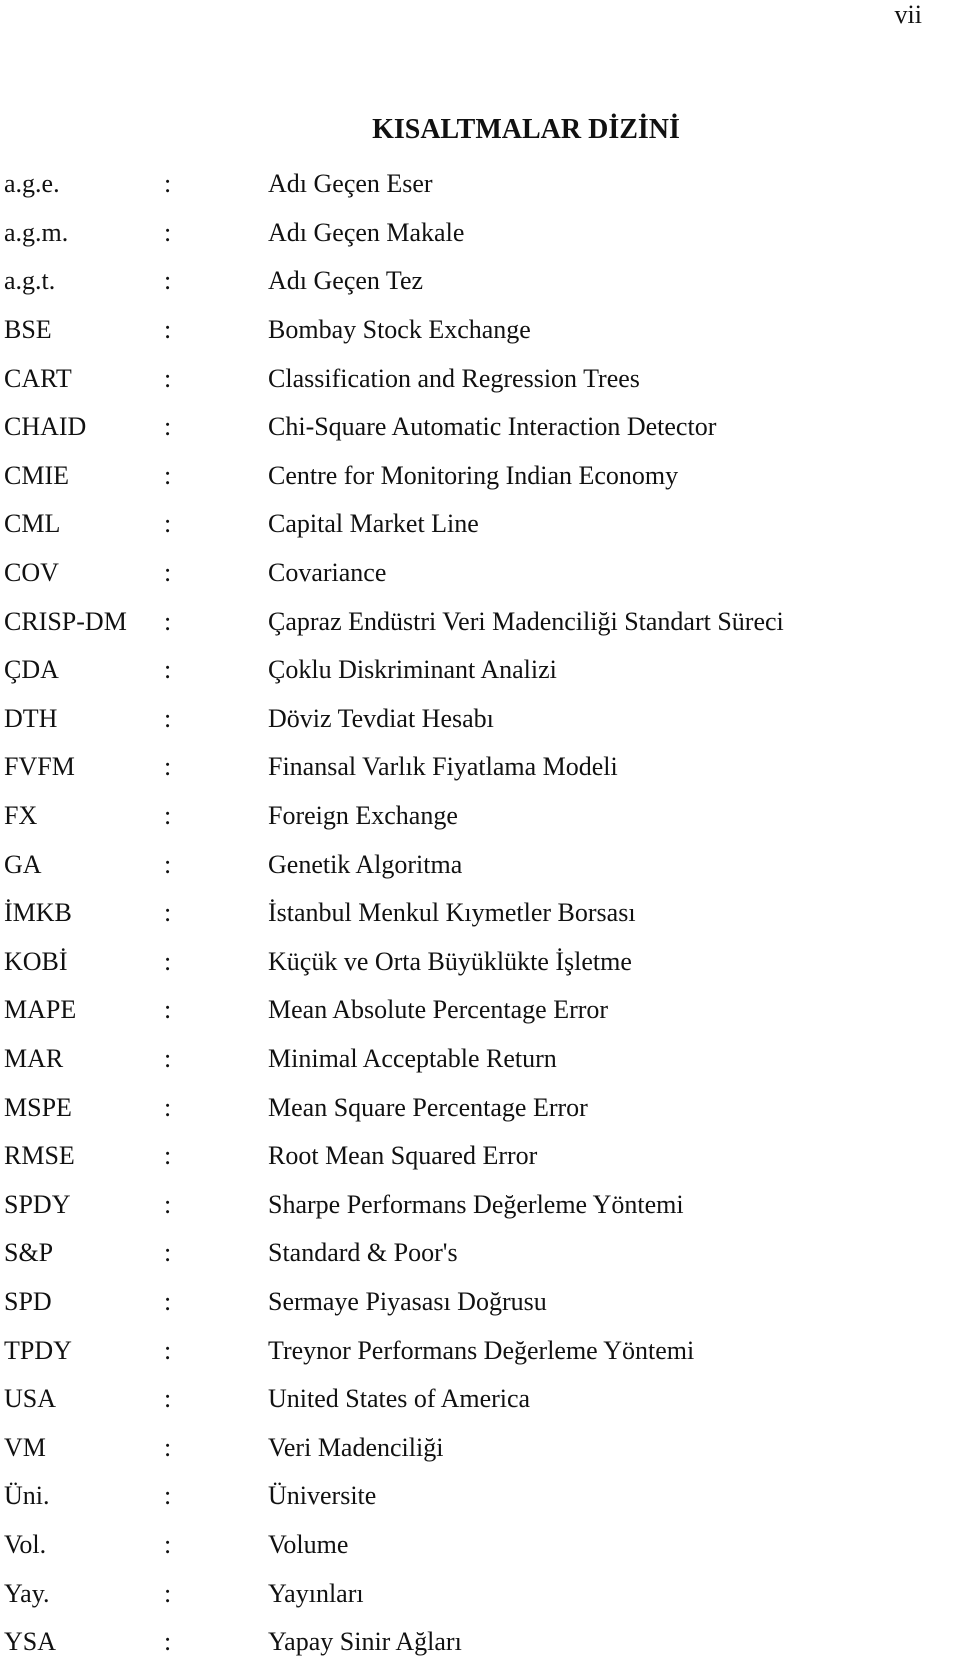  What do you see at coordinates (373, 524) in the screenshot?
I see `definition: Capital Market Line` at bounding box center [373, 524].